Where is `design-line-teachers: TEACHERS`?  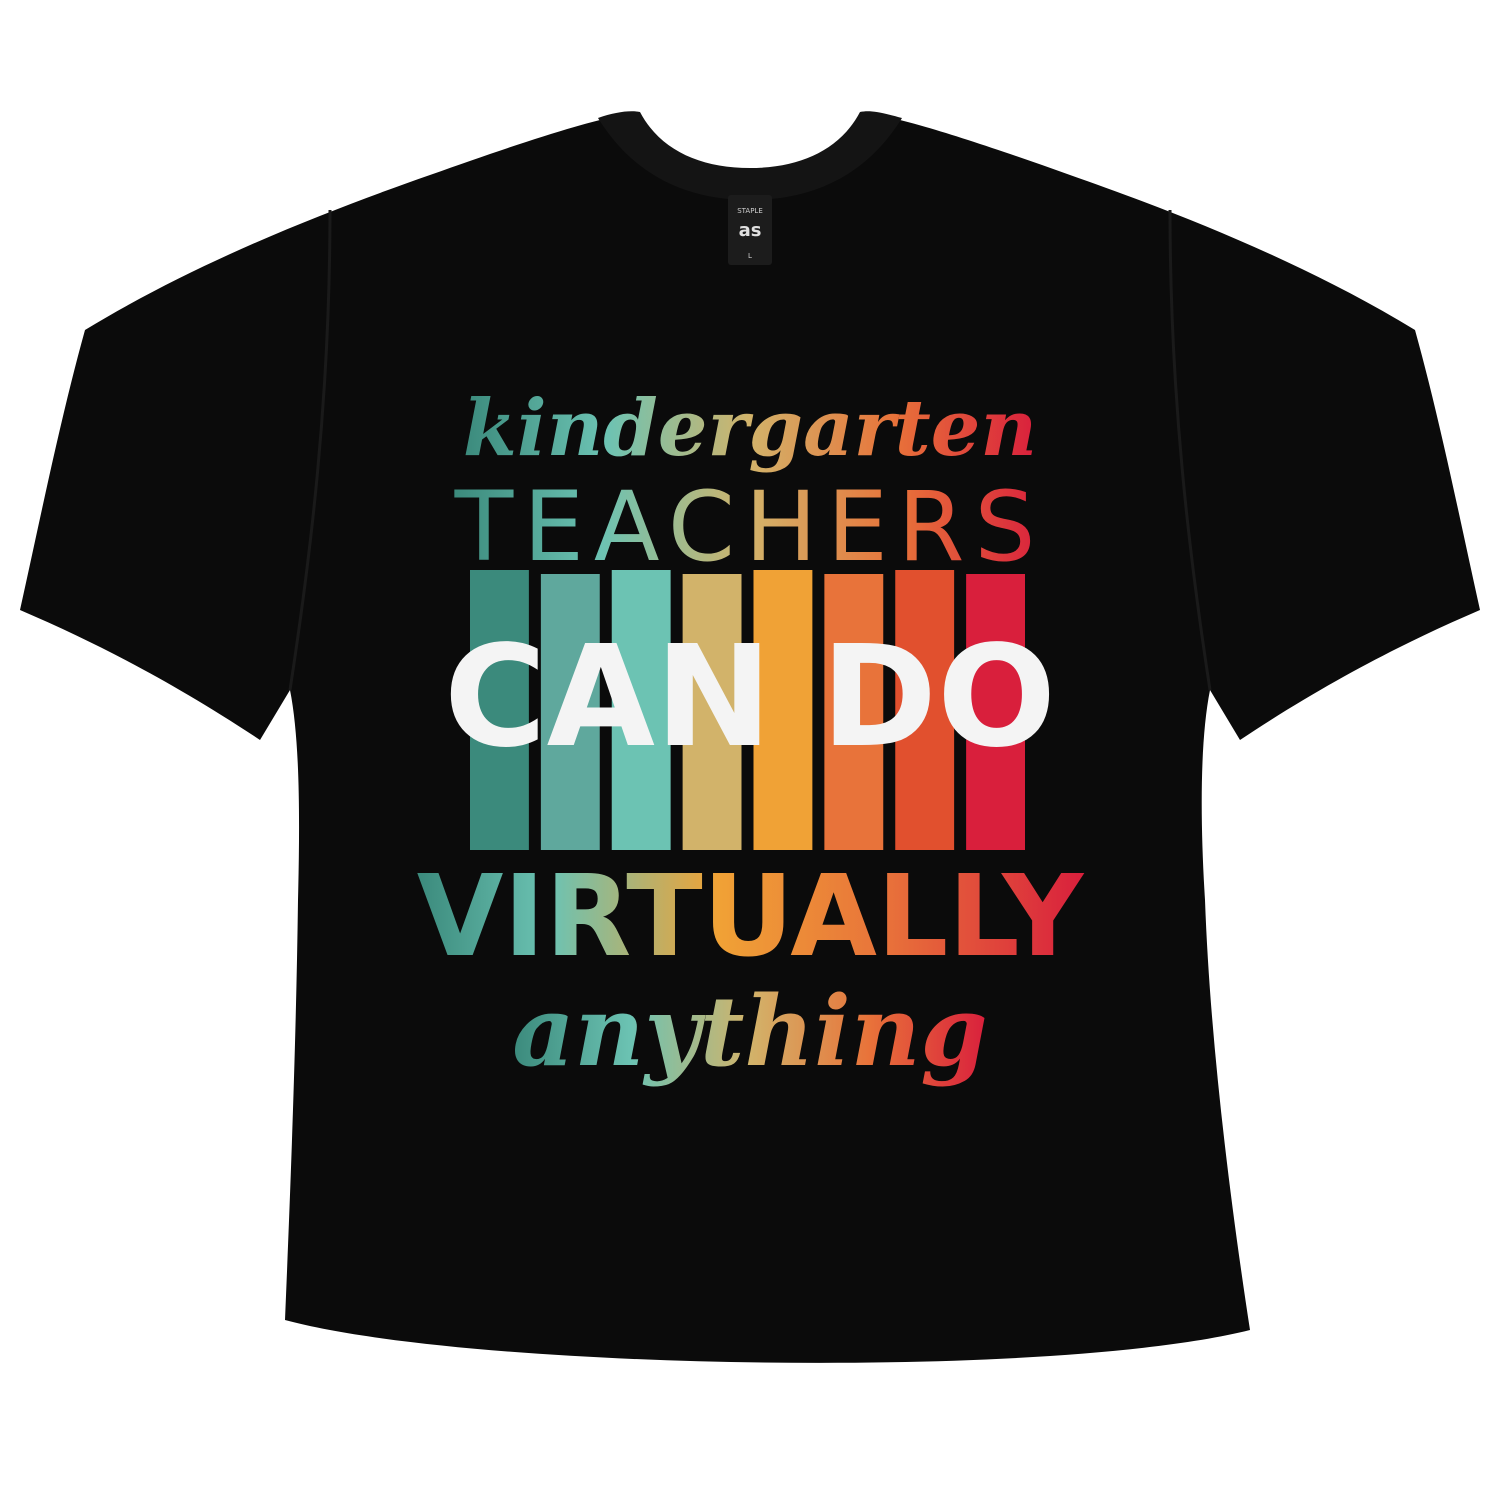 design-line-teachers: TEACHERS is located at coordinates (750, 527).